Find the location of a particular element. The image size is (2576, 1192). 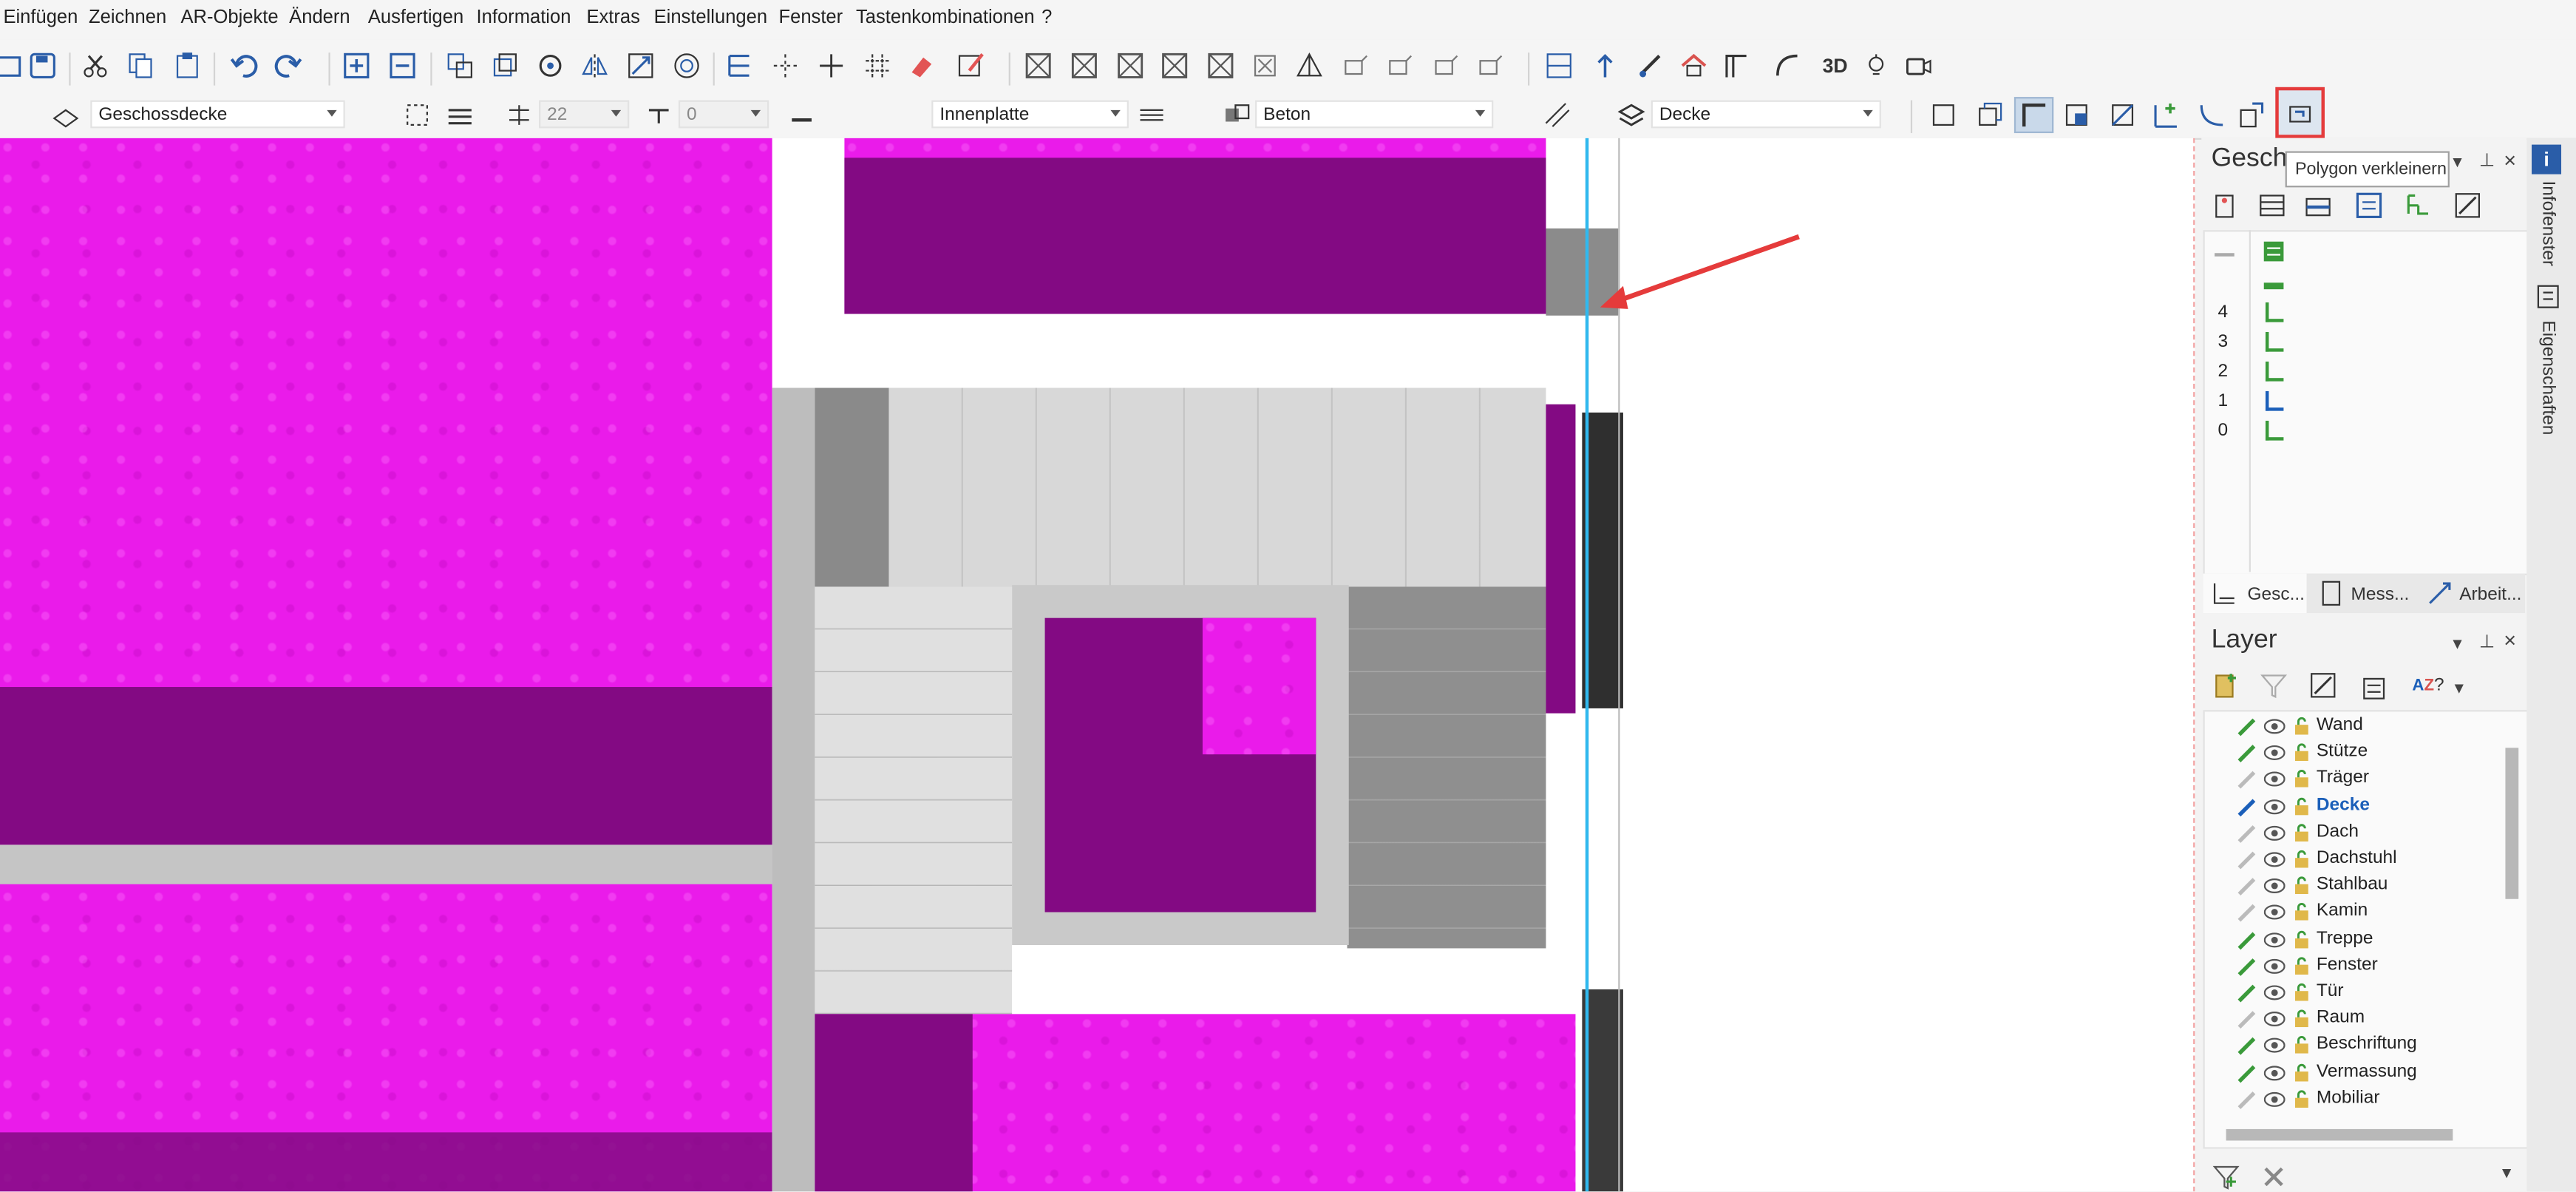

properties-icon is located at coordinates (2548, 296).